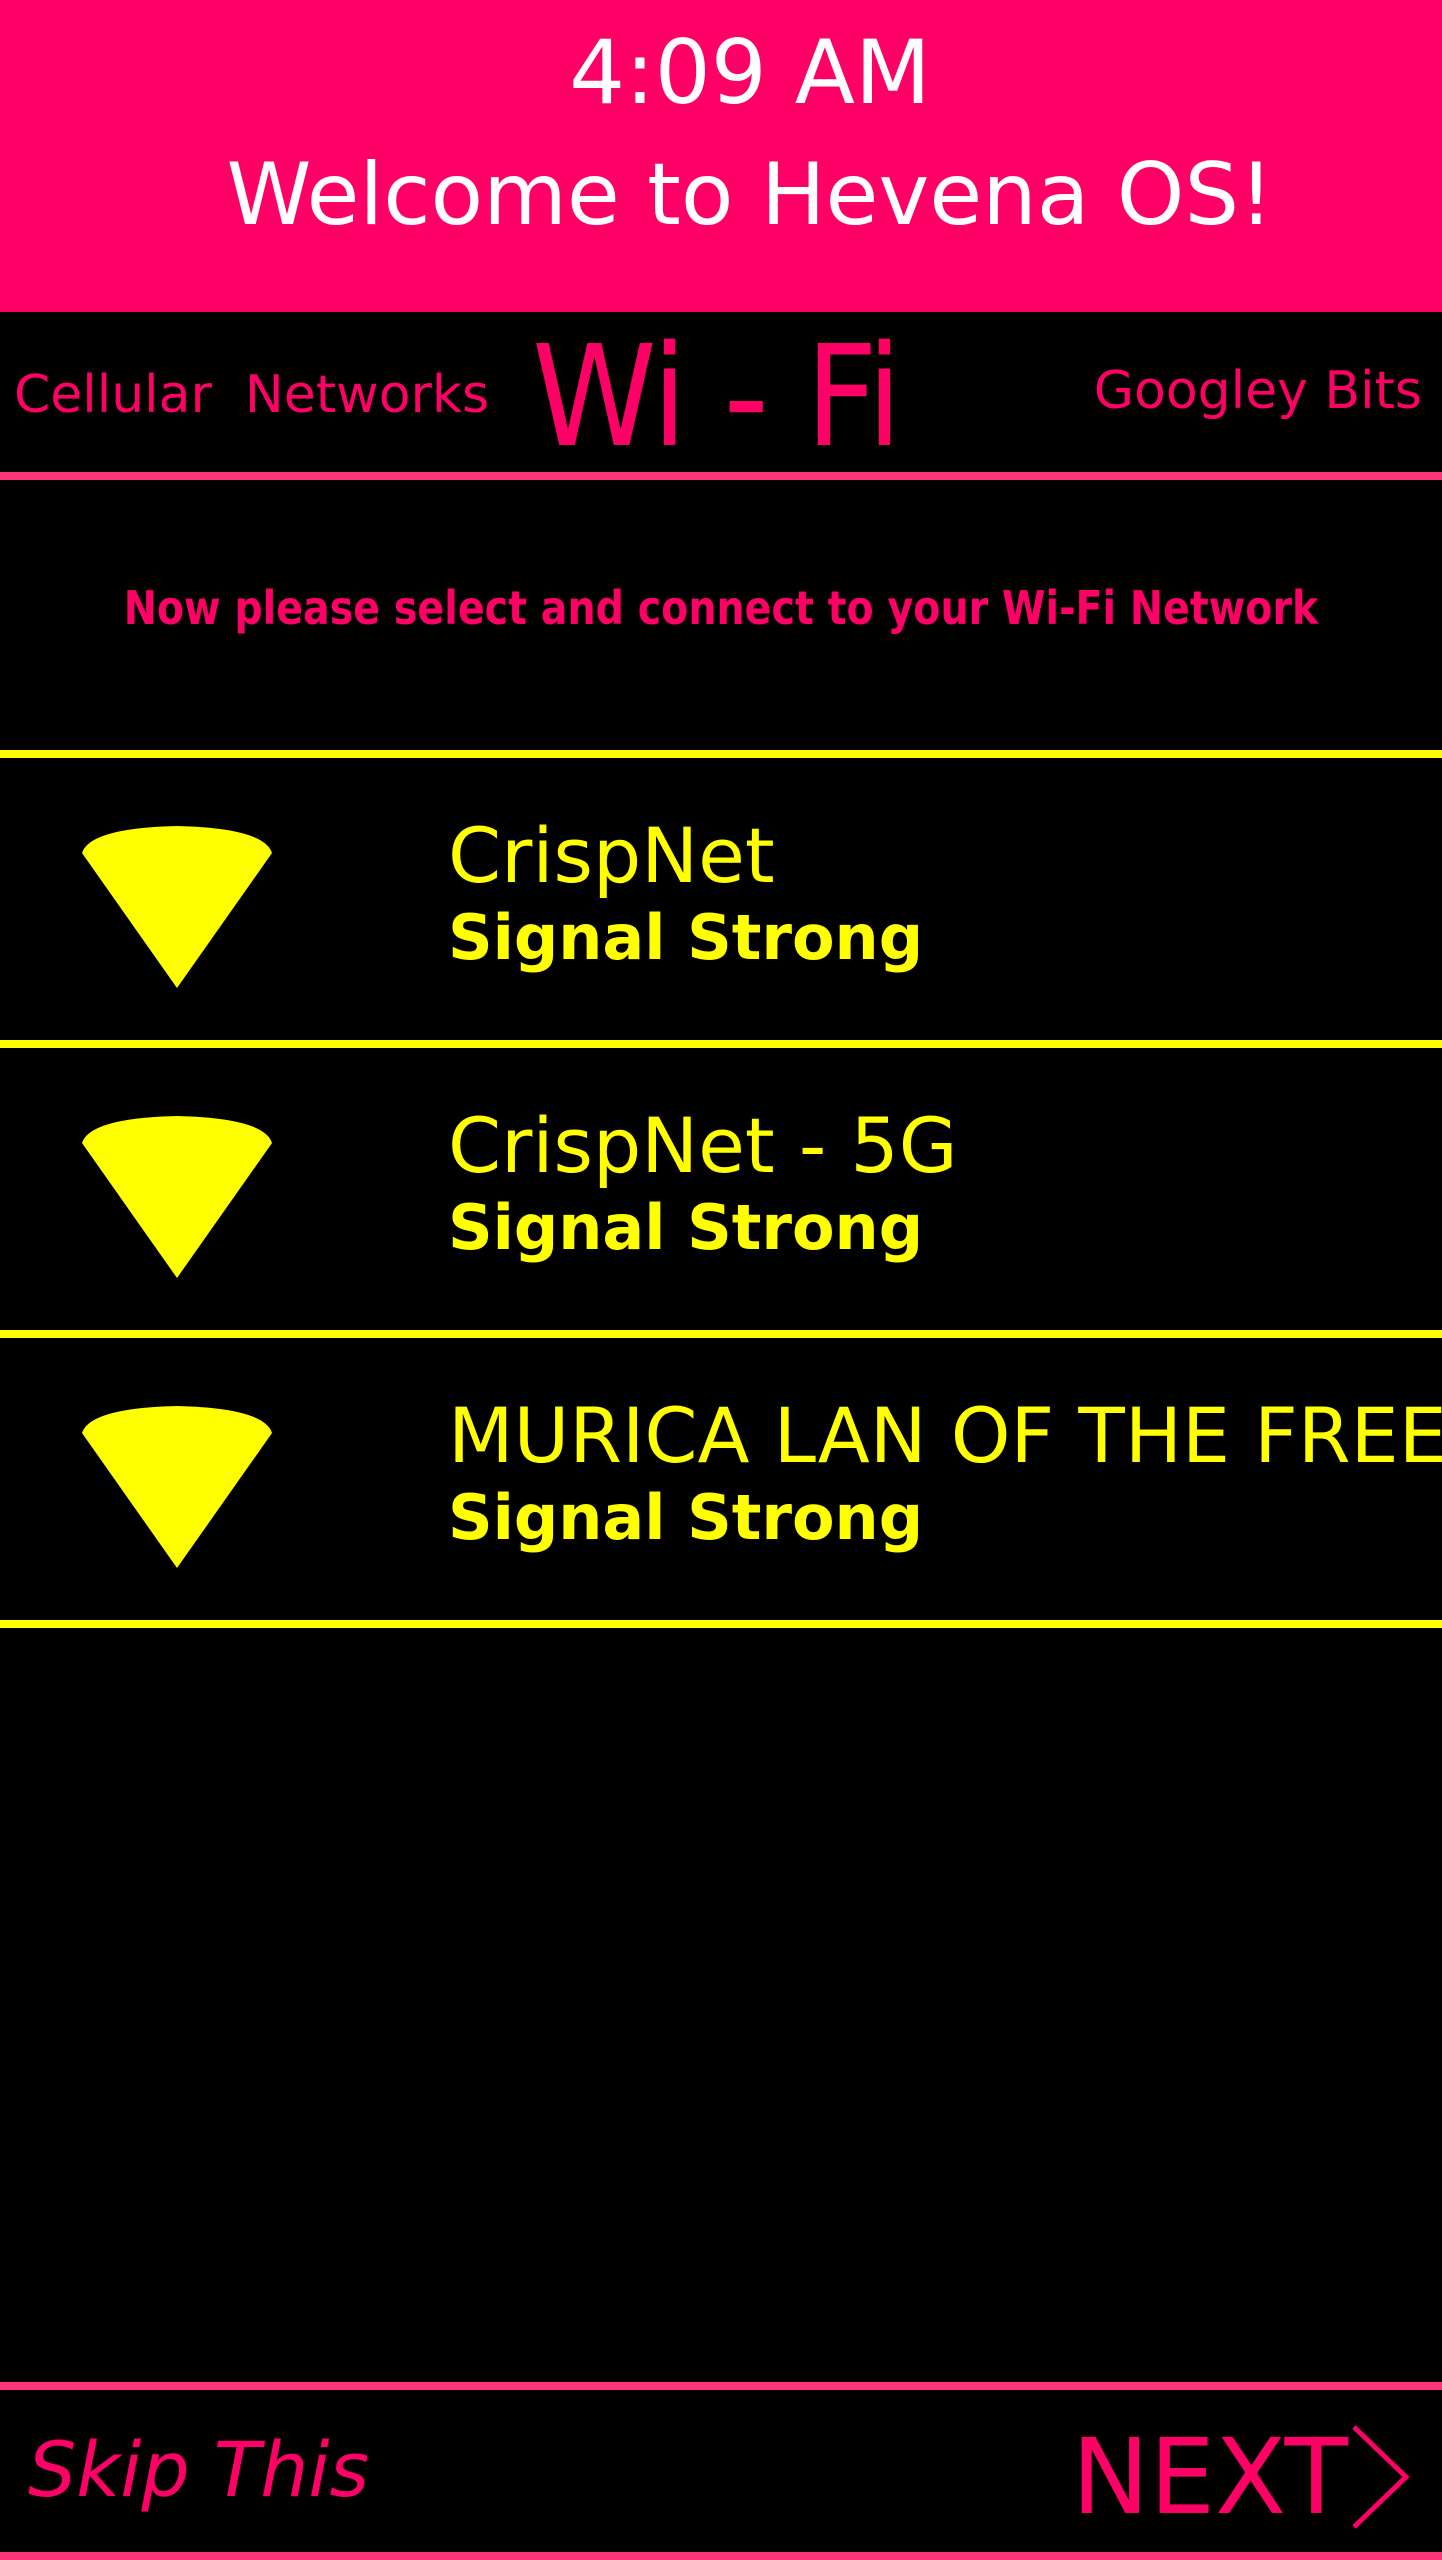 The image size is (1442, 2560). I want to click on network-item: CrispNet - 5G Signal Strong, so click(721, 1188).